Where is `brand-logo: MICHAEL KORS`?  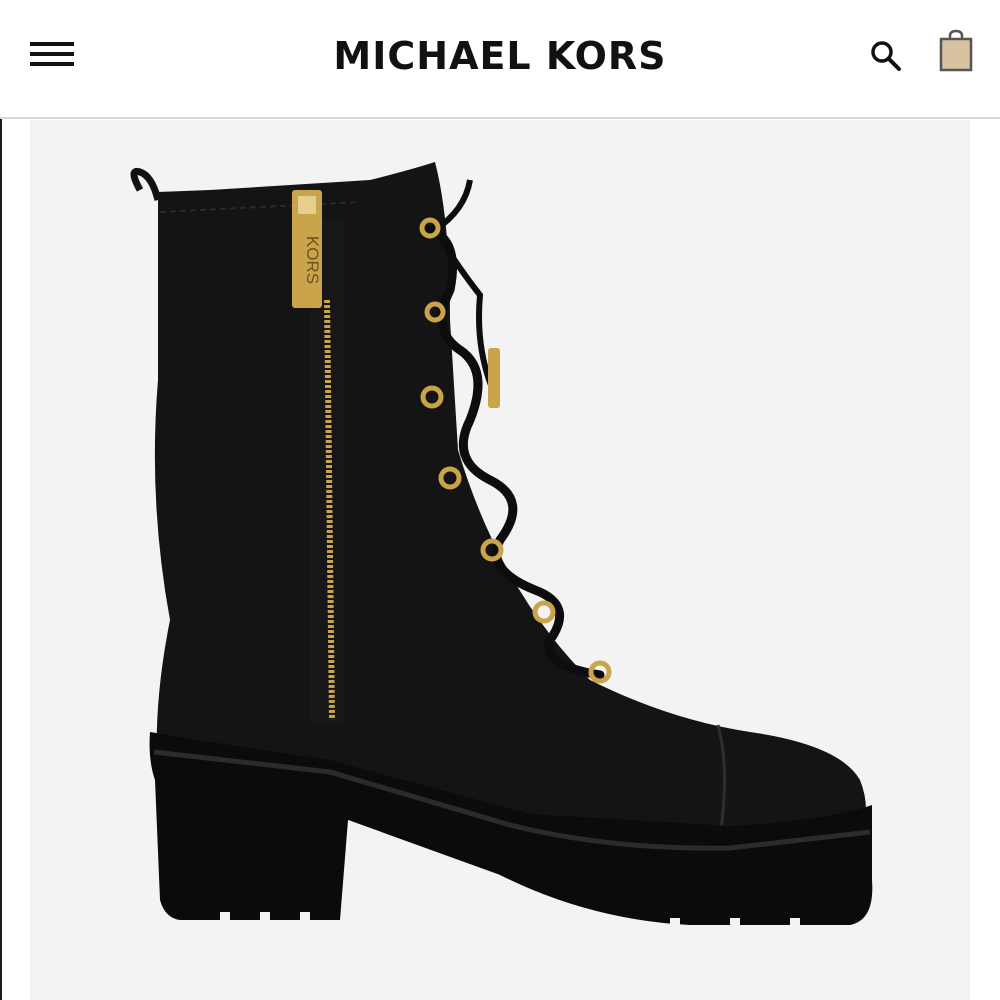
brand-logo: MICHAEL KORS is located at coordinates (500, 56).